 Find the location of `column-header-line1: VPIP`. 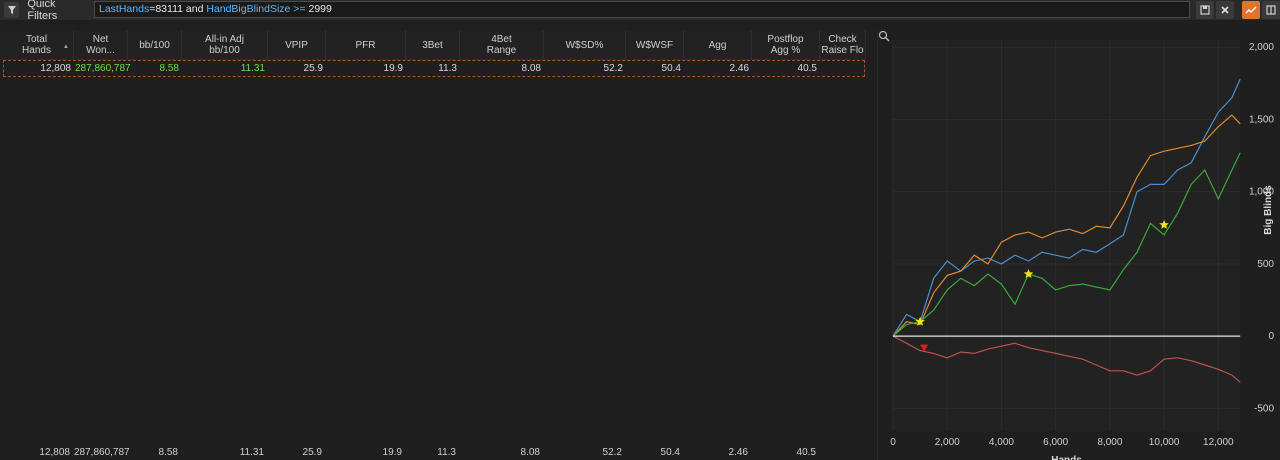

column-header-line1: VPIP is located at coordinates (296, 45).